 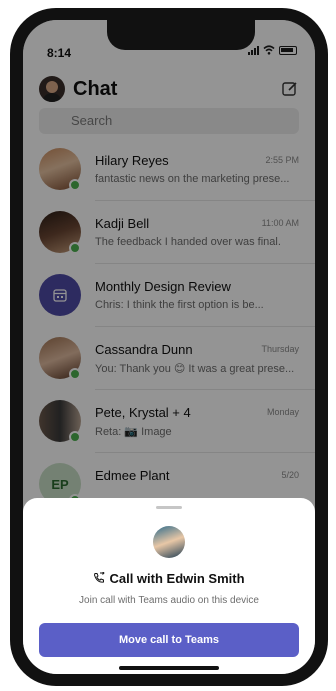 What do you see at coordinates (181, 35) in the screenshot?
I see `notch` at bounding box center [181, 35].